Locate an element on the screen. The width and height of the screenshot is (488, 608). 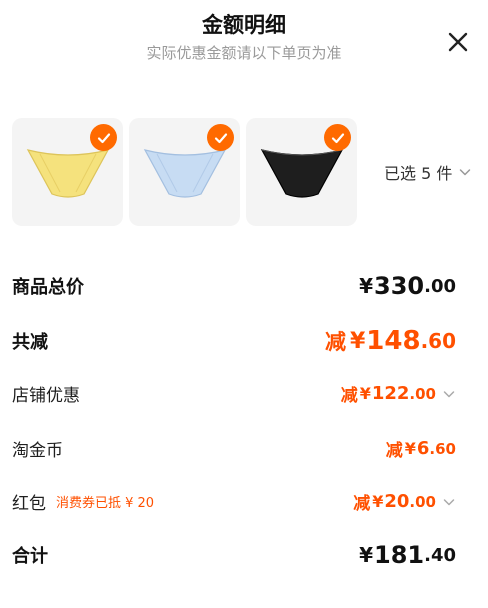
shop-discount-amount: 减 ¥ 122 .00 is located at coordinates (398, 393).